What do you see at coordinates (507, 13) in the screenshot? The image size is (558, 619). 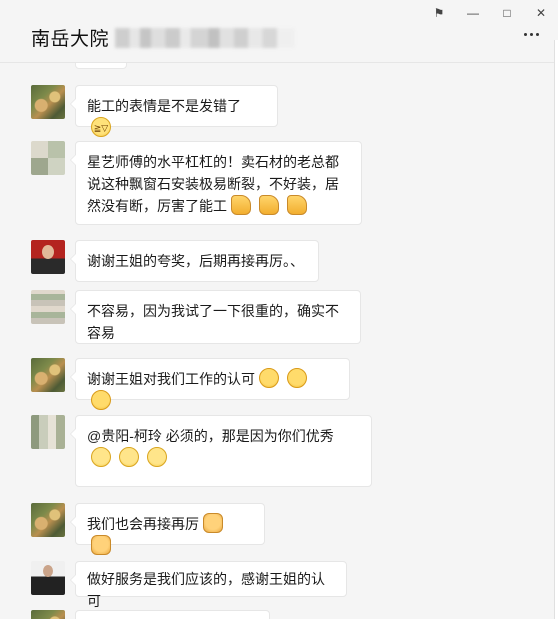 I see `maximize-icon: □` at bounding box center [507, 13].